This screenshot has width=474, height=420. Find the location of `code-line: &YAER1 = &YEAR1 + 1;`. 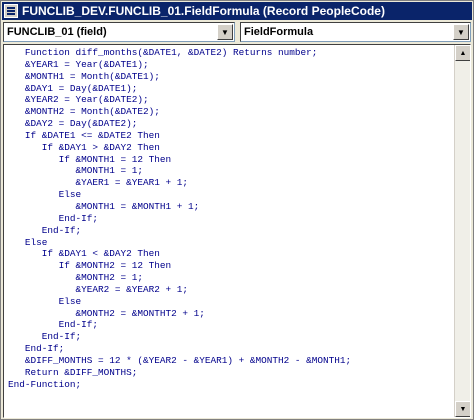

code-line: &YAER1 = &YEAR1 + 1; is located at coordinates (98, 183).